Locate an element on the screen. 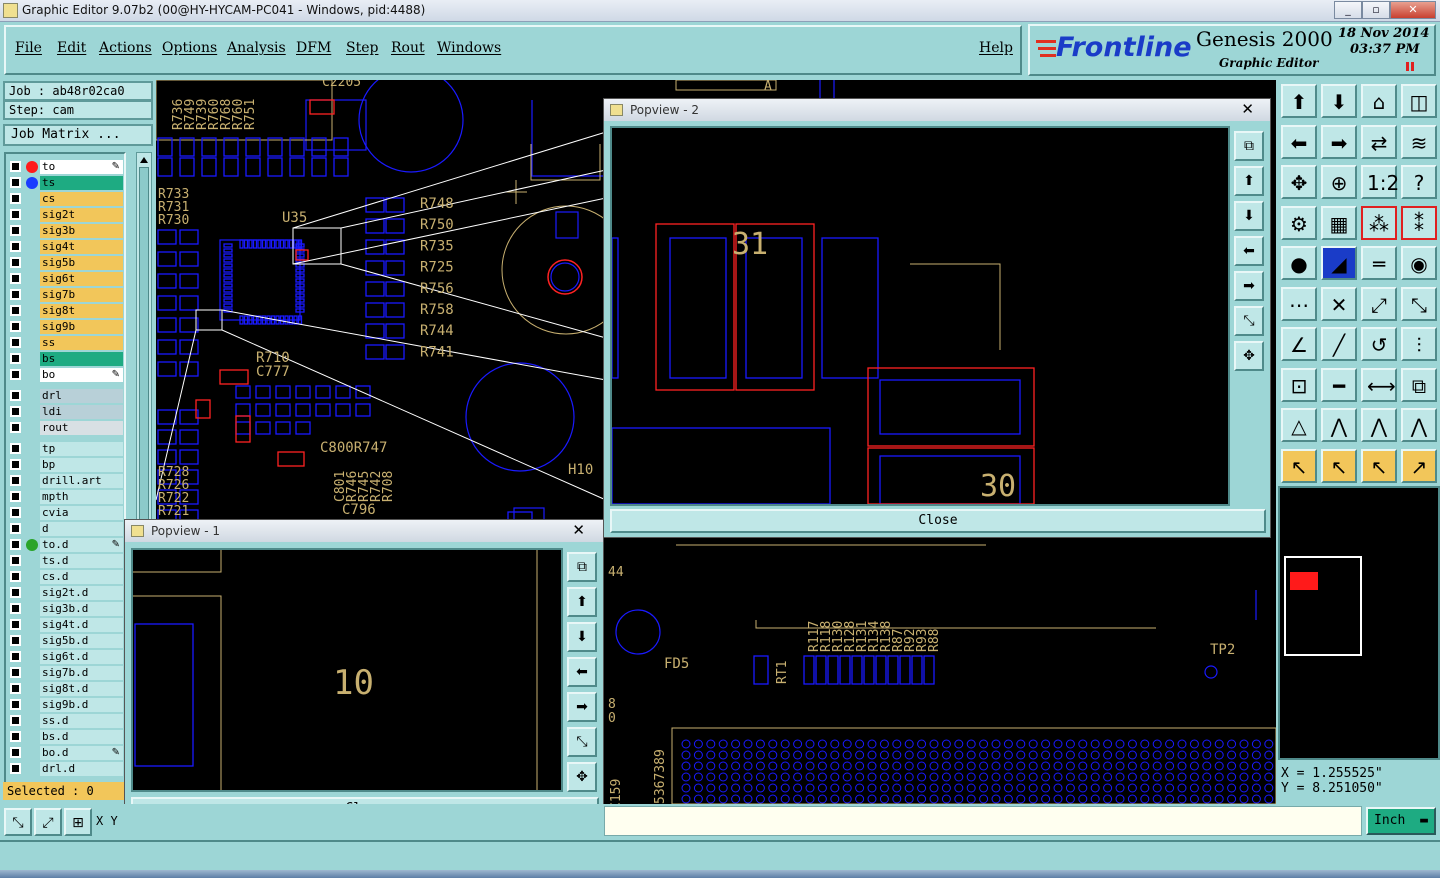 Image resolution: width=1440 pixels, height=878 pixels. layer-name: bs is located at coordinates (81, 359).